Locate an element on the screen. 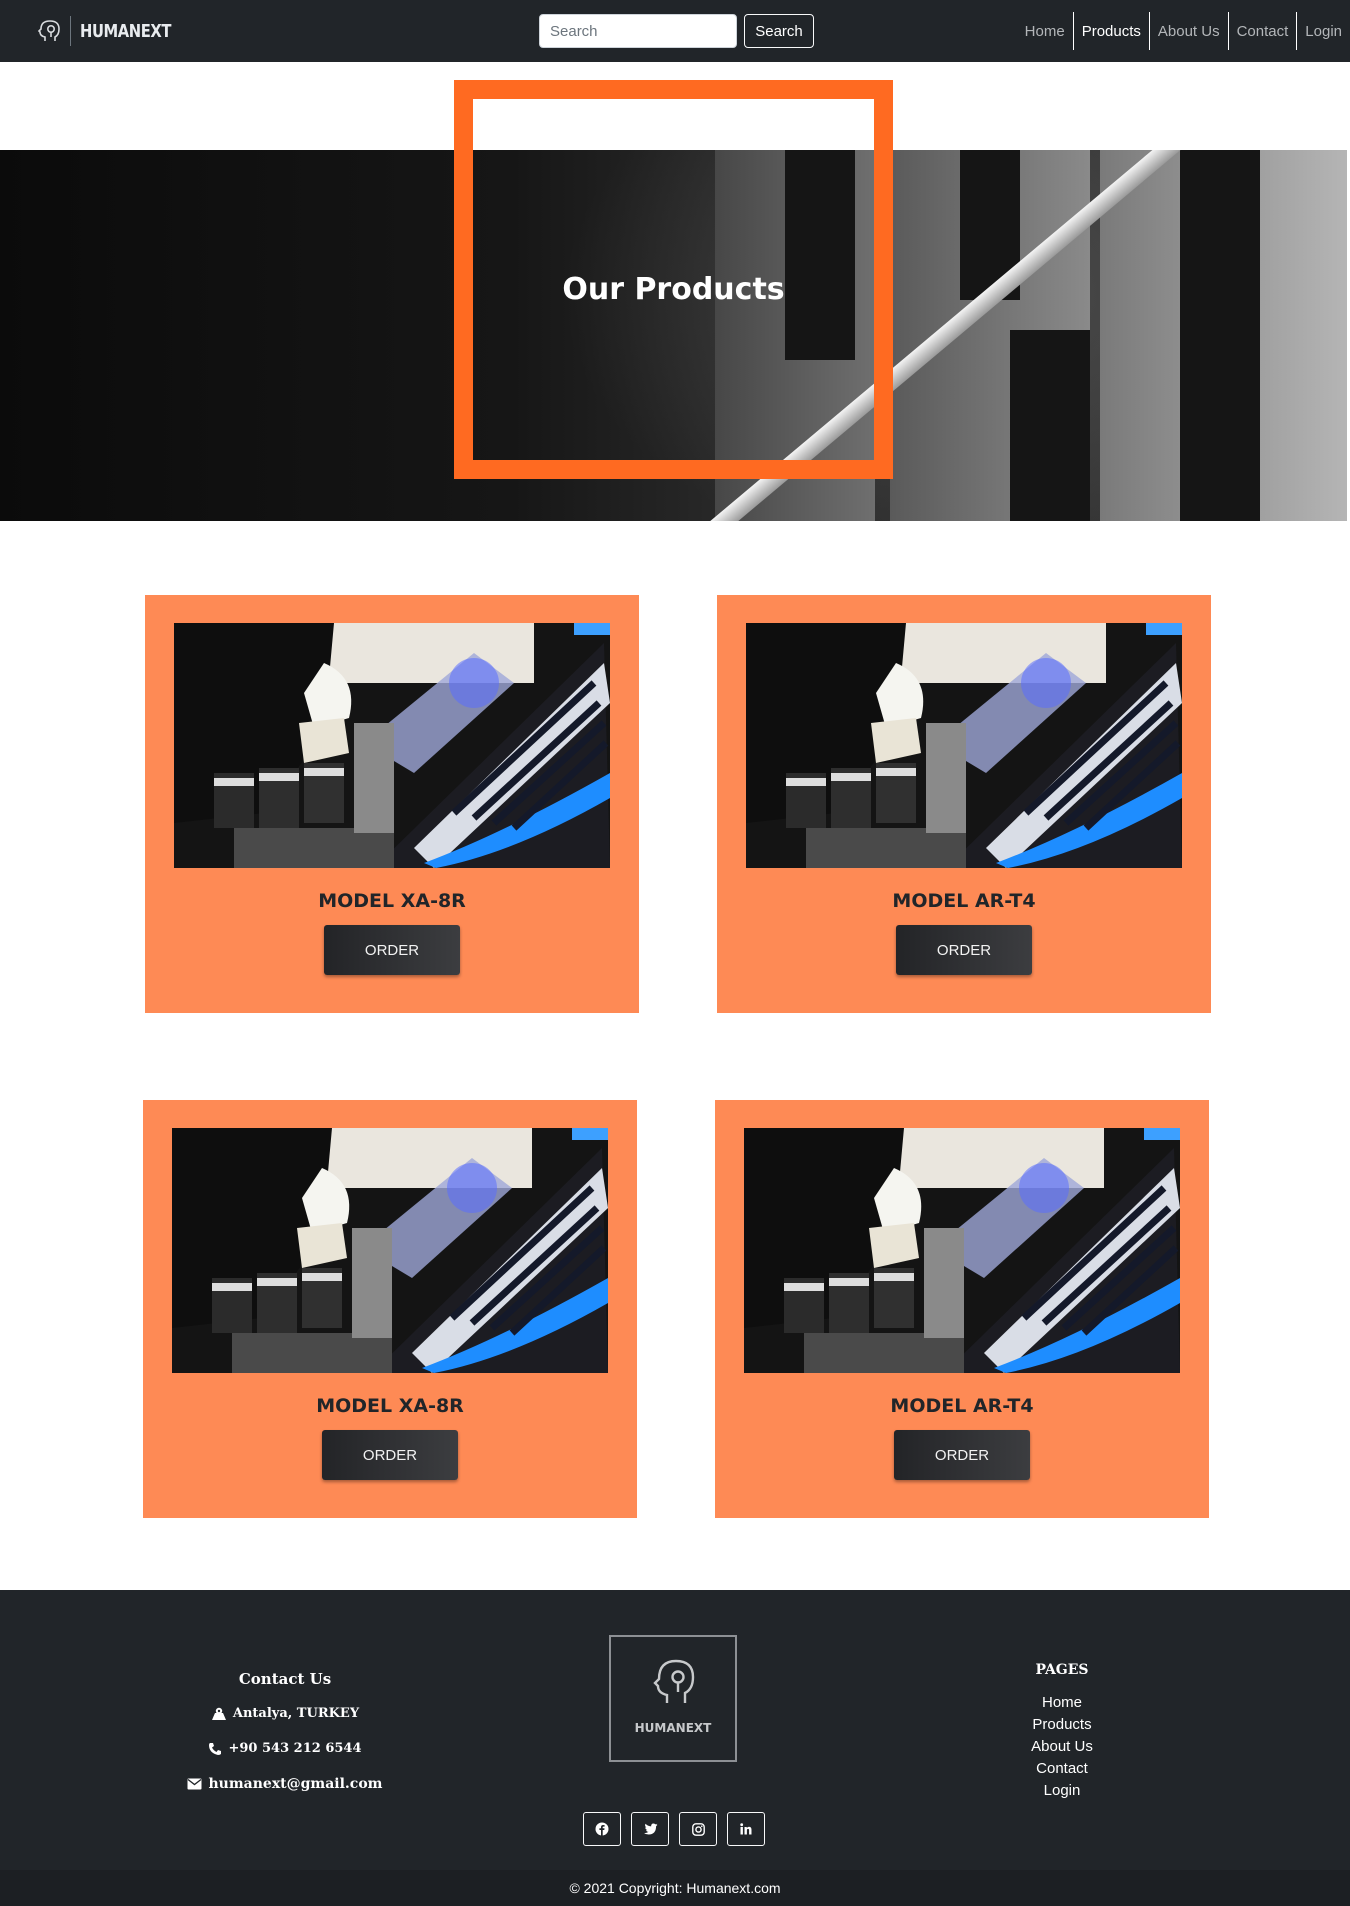 Image resolution: width=1350 pixels, height=1906 pixels. copyright-bar: © 2021 Copyright: Humanext.com is located at coordinates (675, 1888).